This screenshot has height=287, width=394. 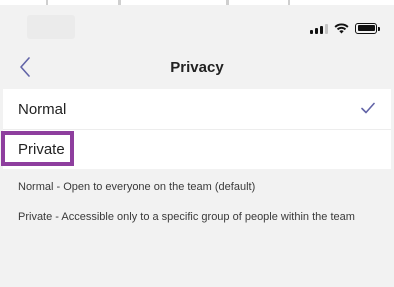 What do you see at coordinates (197, 109) in the screenshot?
I see `option-normal: Normal` at bounding box center [197, 109].